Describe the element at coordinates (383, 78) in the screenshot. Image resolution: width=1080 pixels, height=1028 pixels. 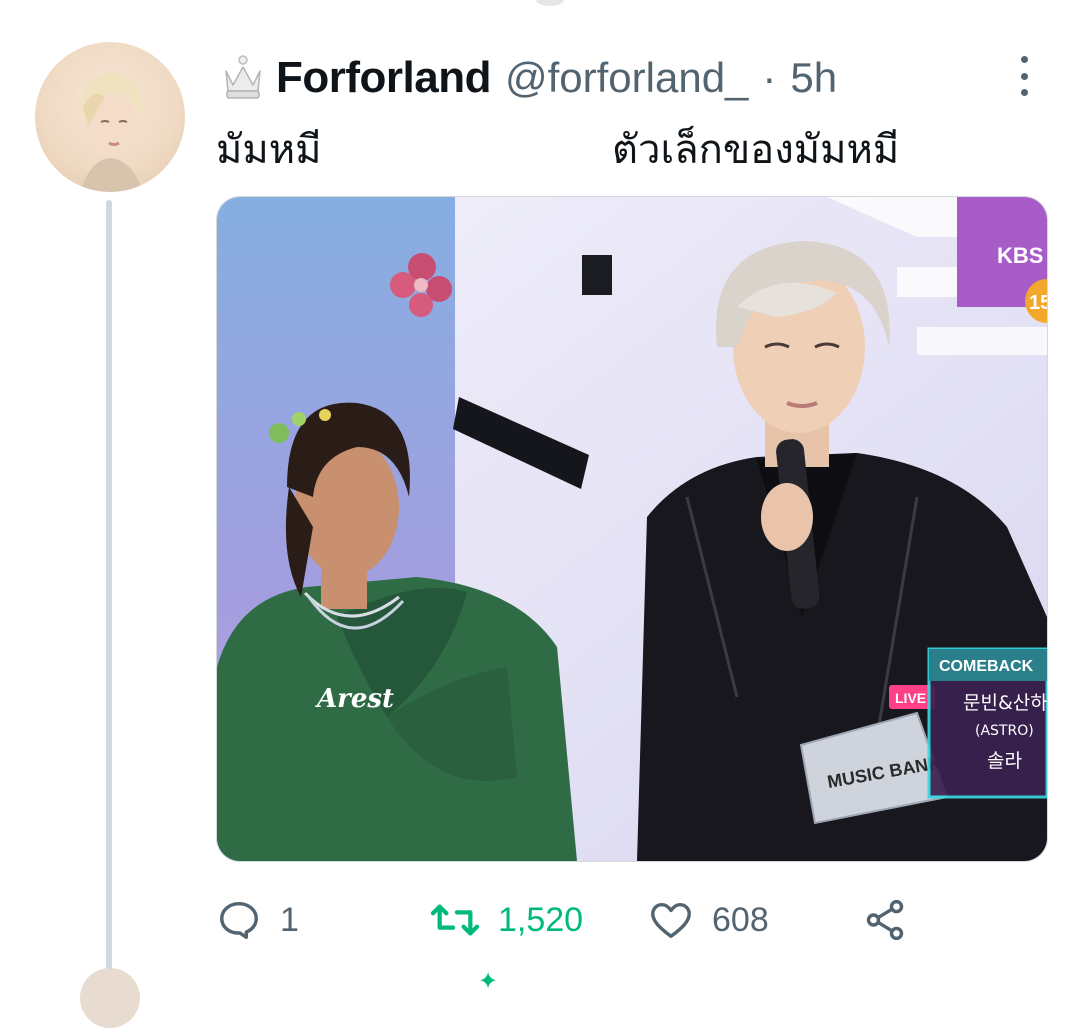
I see `display-name: Forforland` at that location.